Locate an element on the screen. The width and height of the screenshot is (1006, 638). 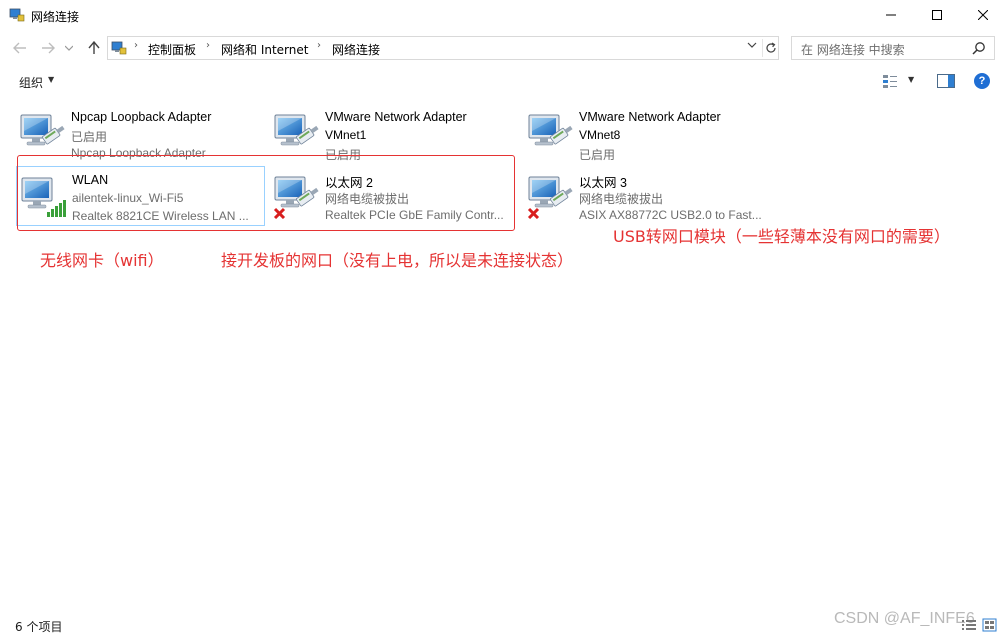
command-bar: 组织 ▼ ▼ ? is located at coordinates (503, 81).